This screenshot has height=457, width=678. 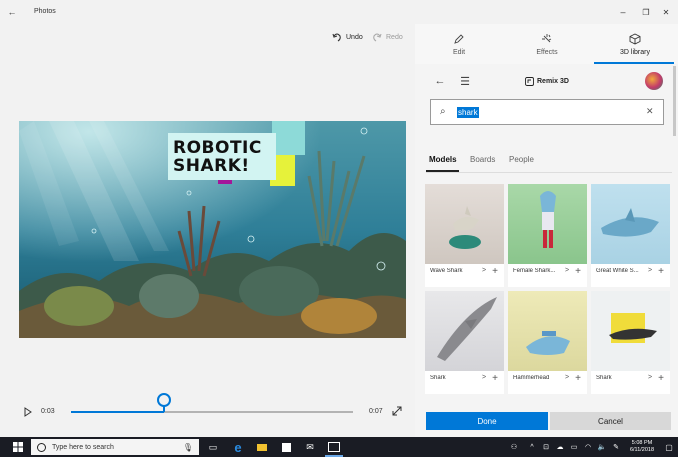 I want to click on back-arrow-icon: ←, so click(x=440, y=81).